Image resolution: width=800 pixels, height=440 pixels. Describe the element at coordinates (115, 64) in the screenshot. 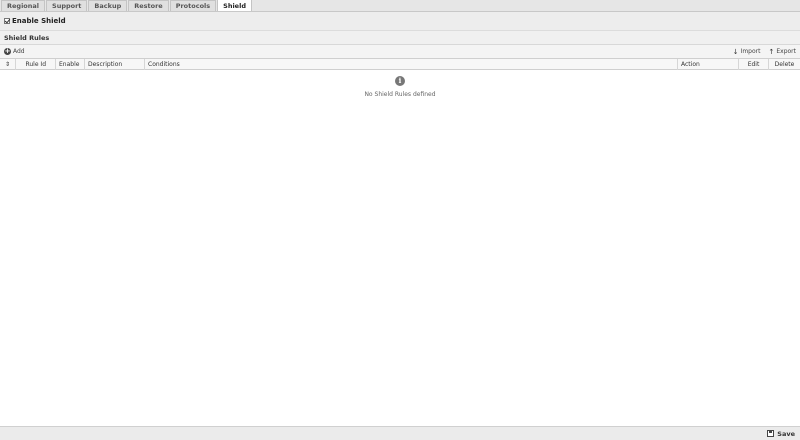

I see `column-header-description: Description` at that location.